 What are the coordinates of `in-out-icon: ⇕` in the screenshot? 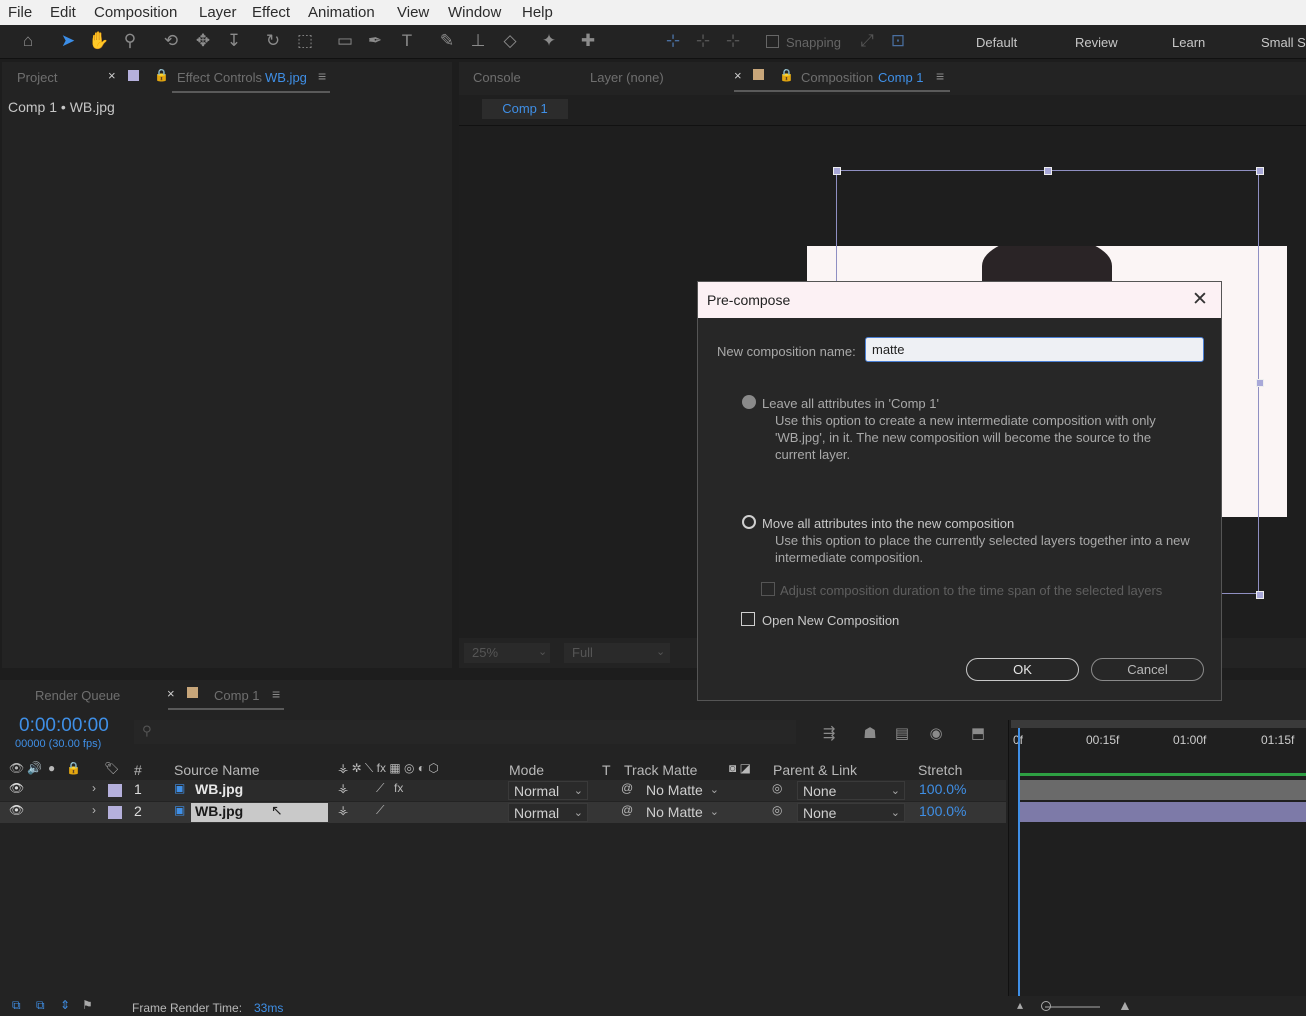 It's located at (65, 1005).